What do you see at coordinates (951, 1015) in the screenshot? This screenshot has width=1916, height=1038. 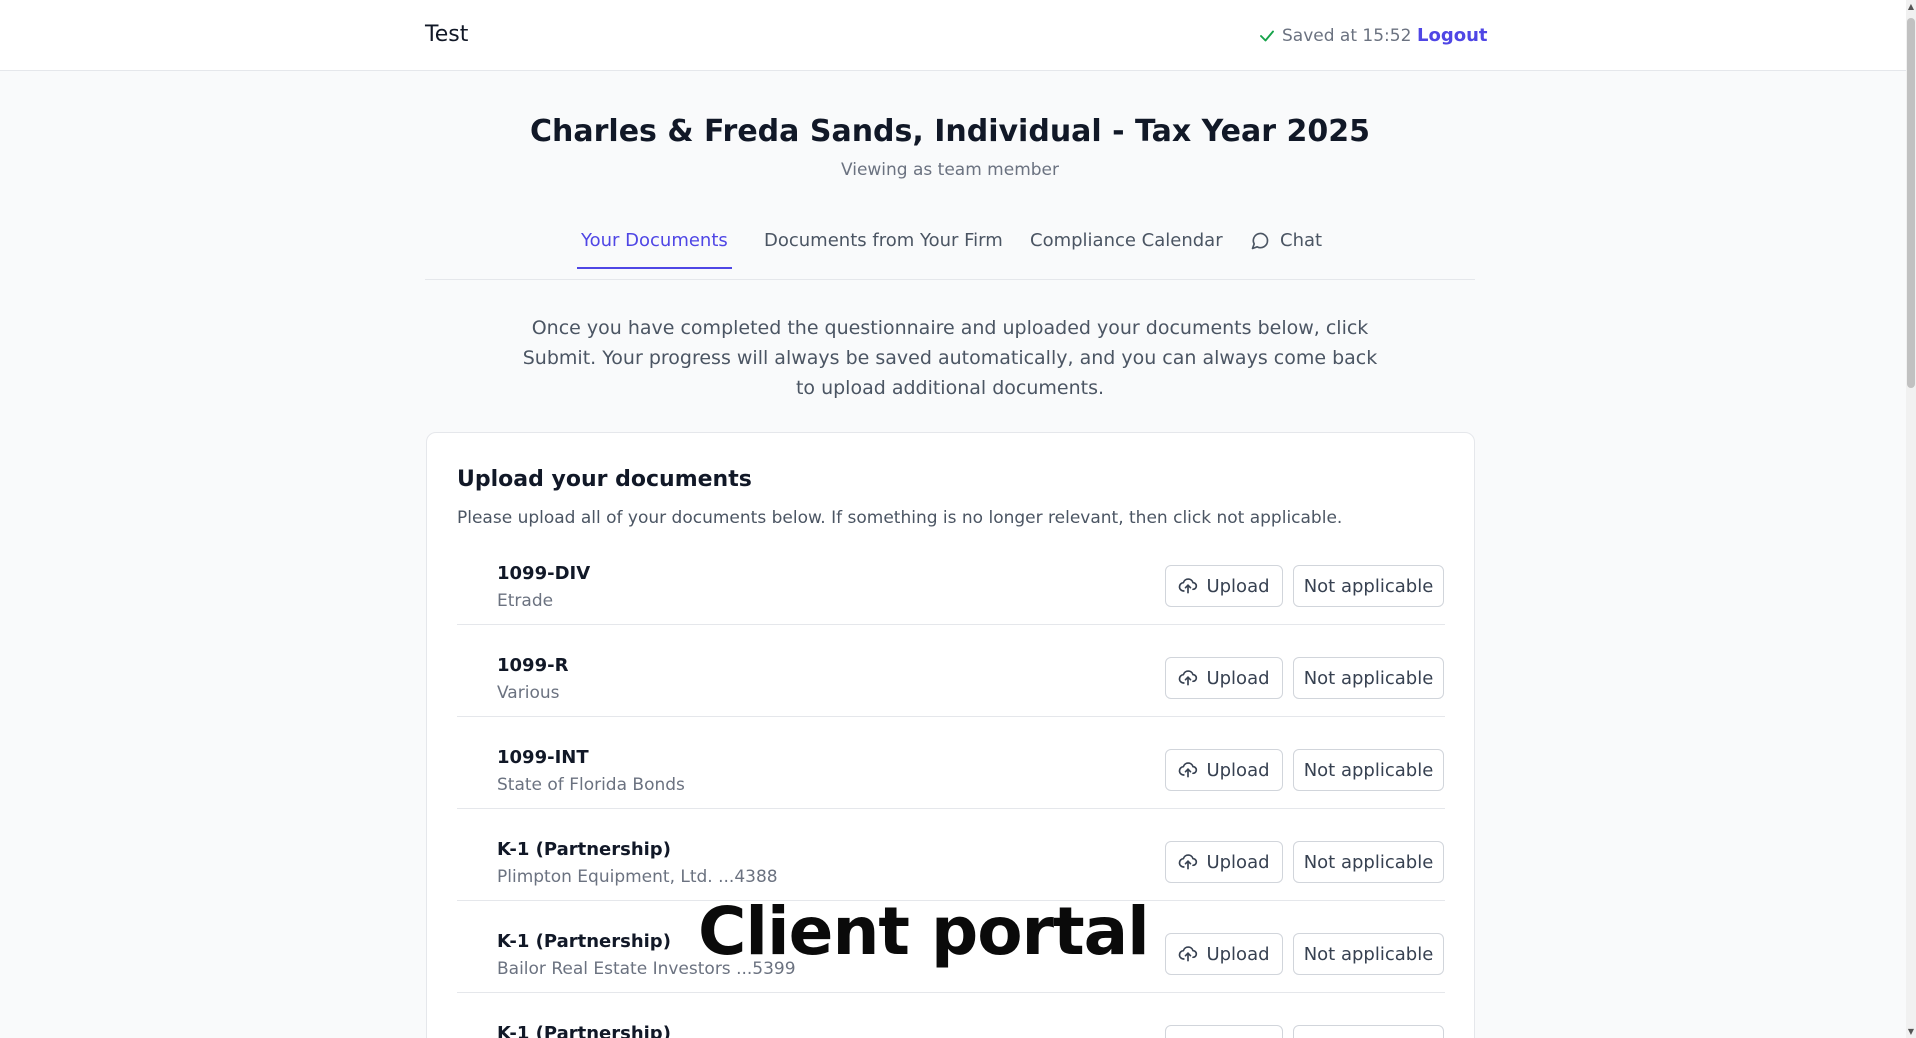 I see `document-row: K-1 (Partnership) Upload Not applicable` at bounding box center [951, 1015].